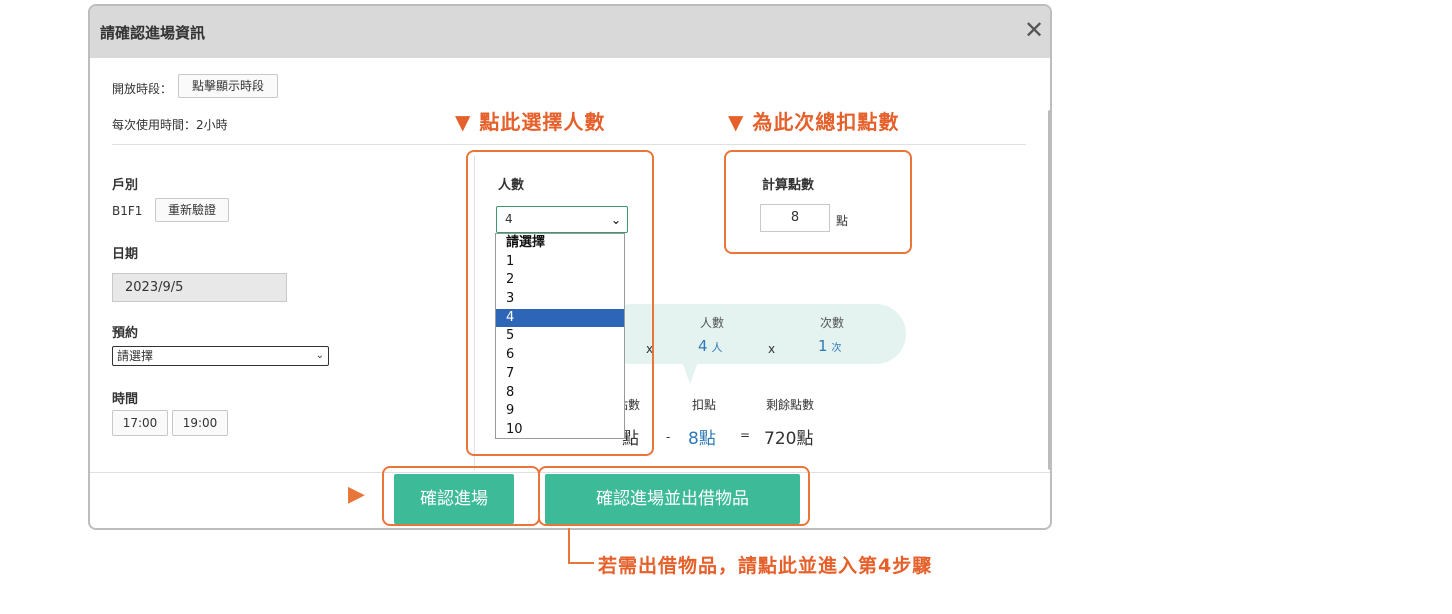 The width and height of the screenshot is (1452, 614). Describe the element at coordinates (153, 33) in the screenshot. I see `dialog-title: 請確認進場資訊` at that location.